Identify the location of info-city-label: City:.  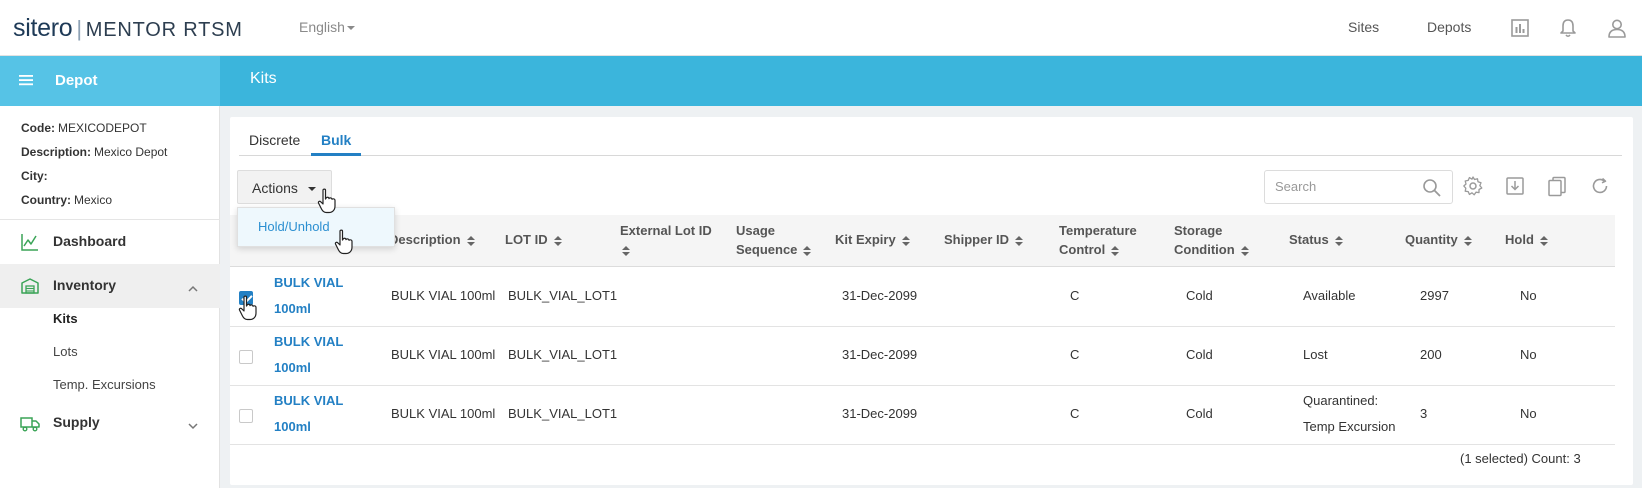
(34, 176).